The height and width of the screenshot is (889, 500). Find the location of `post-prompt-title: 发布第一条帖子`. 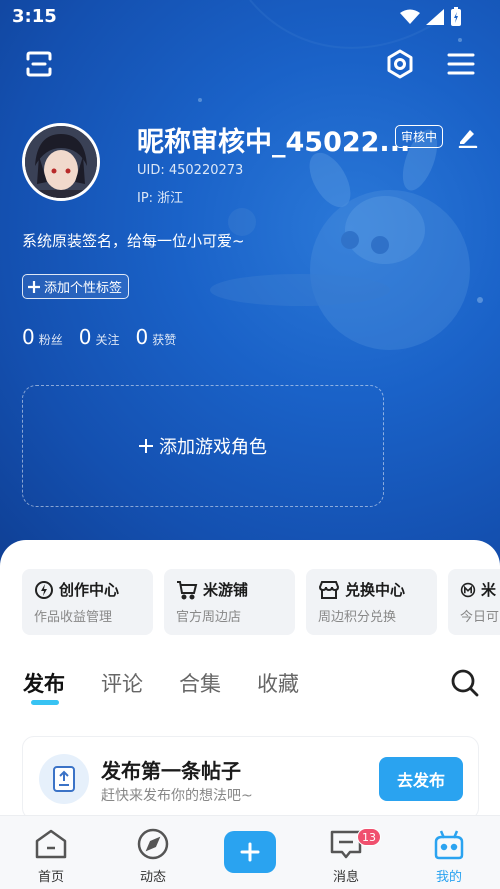

post-prompt-title: 发布第一条帖子 is located at coordinates (171, 771).